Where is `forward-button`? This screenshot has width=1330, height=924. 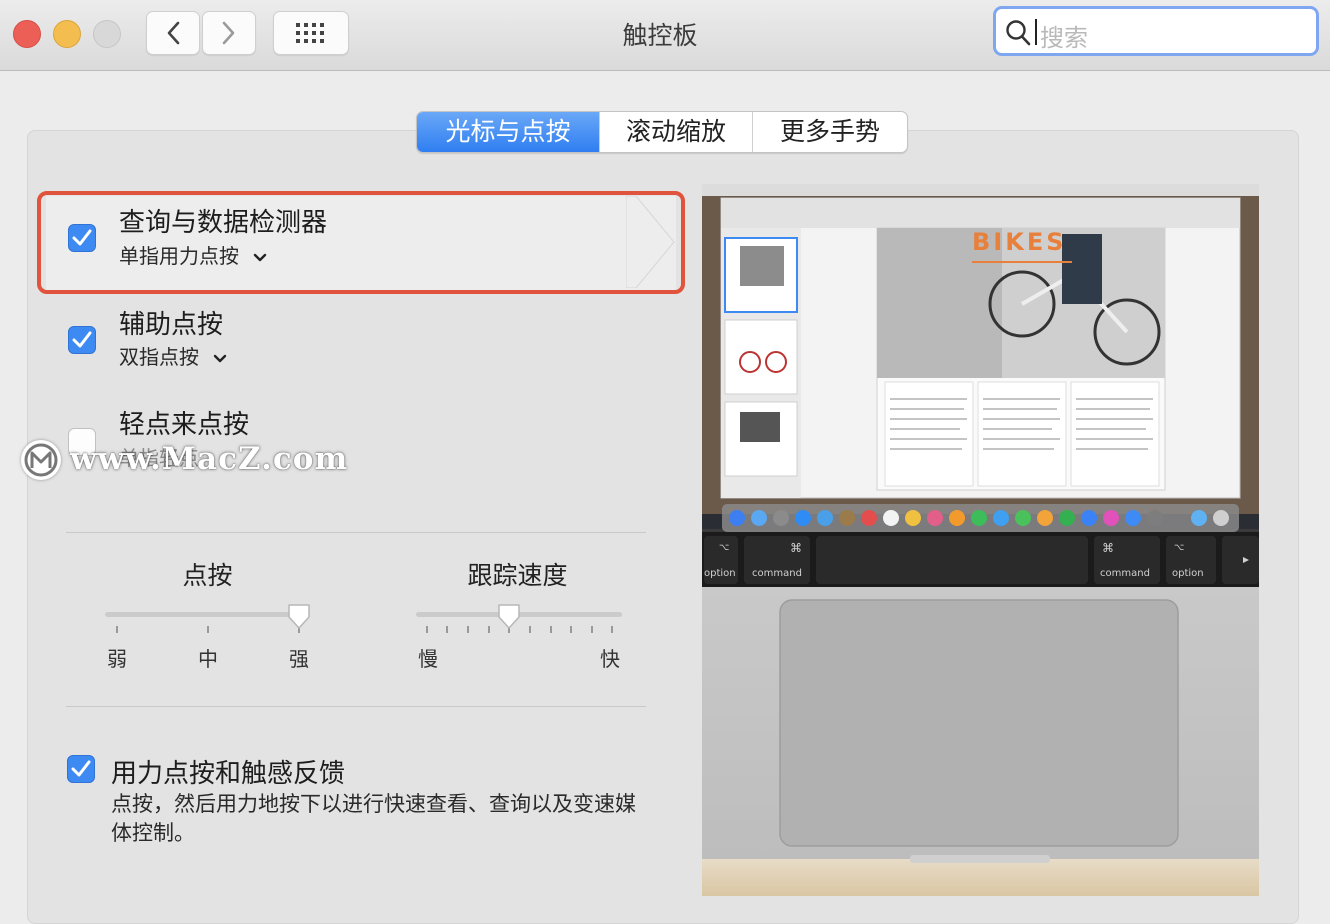 forward-button is located at coordinates (229, 33).